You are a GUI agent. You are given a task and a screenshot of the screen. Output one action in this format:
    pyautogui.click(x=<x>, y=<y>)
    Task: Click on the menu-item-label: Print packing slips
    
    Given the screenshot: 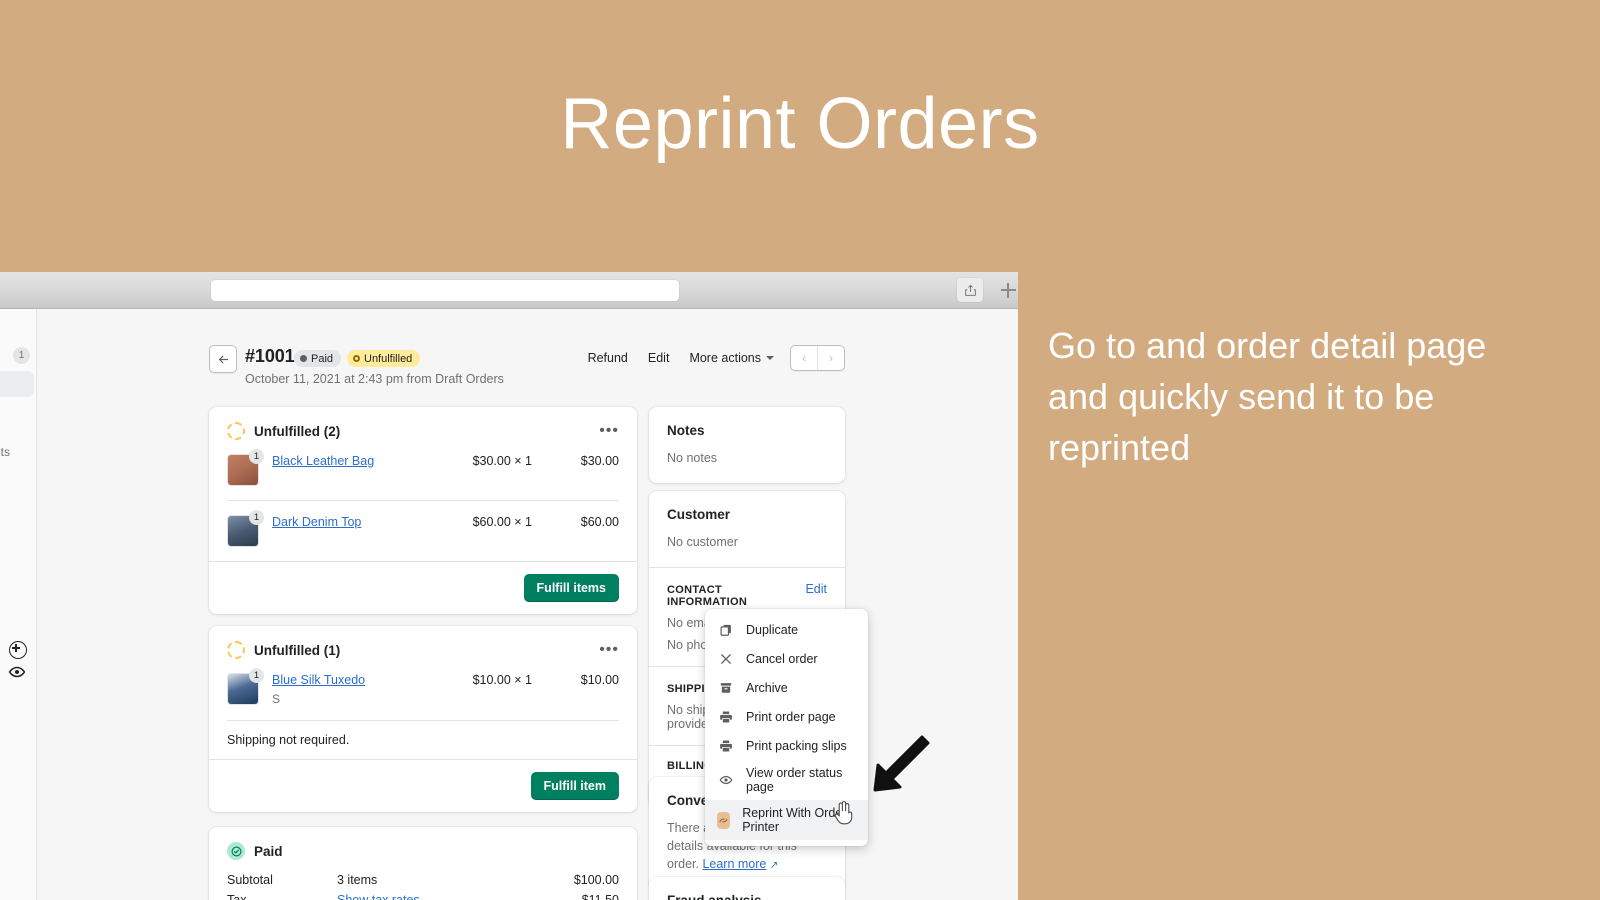 What is the action you would take?
    pyautogui.click(x=796, y=745)
    